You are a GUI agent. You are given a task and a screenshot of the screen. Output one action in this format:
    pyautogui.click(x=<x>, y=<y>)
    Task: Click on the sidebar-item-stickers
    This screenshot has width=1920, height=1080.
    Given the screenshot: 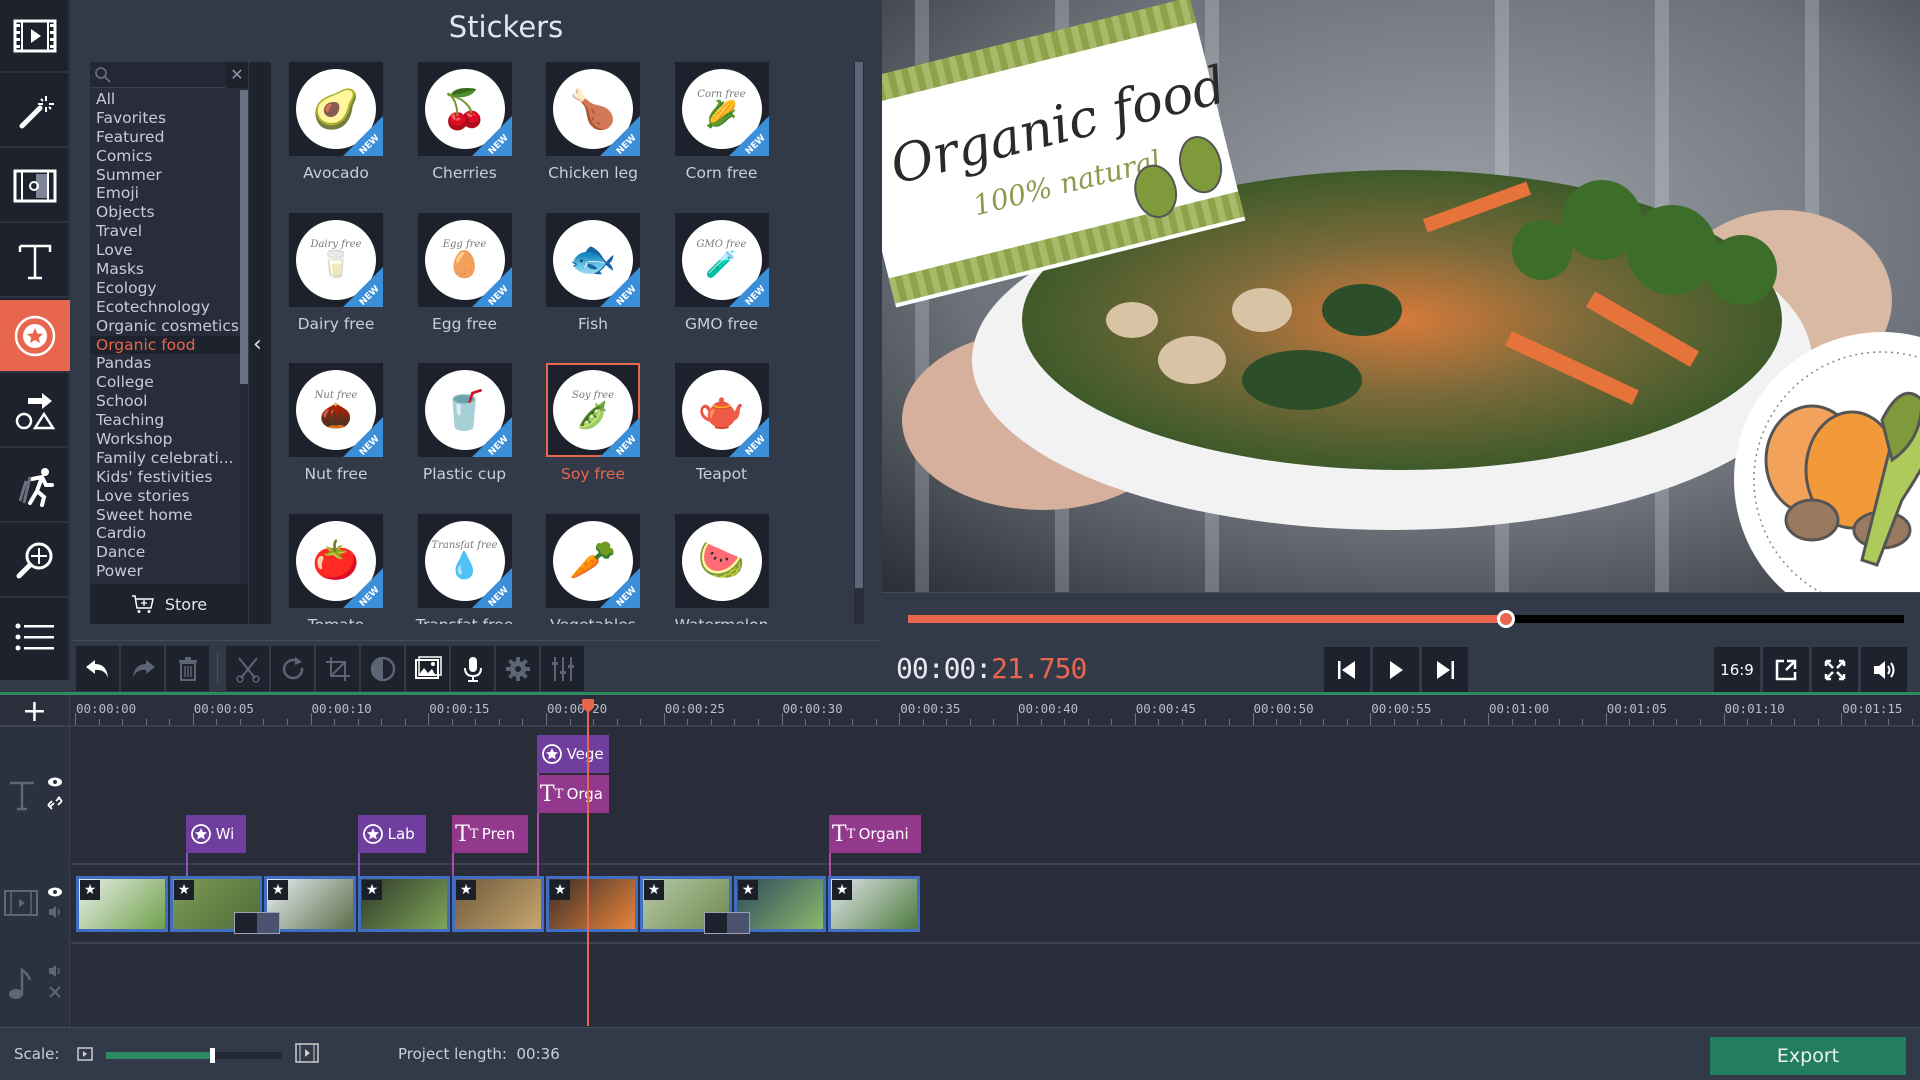 What is the action you would take?
    pyautogui.click(x=35, y=336)
    